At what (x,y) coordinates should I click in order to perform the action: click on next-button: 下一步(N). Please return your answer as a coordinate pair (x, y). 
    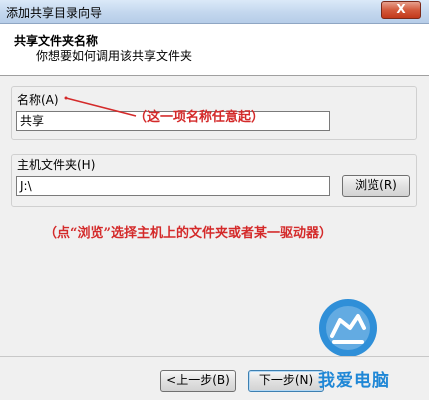
    Looking at the image, I should click on (286, 381).